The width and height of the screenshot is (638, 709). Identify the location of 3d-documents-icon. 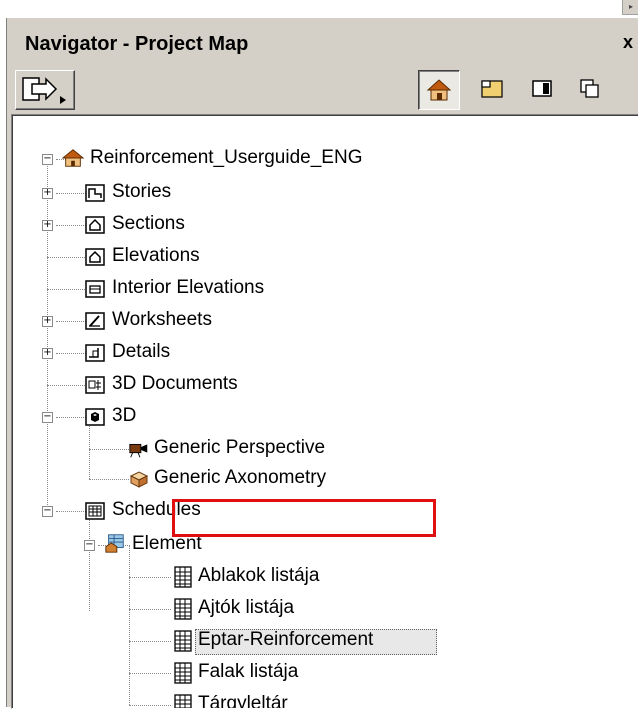
(95, 385).